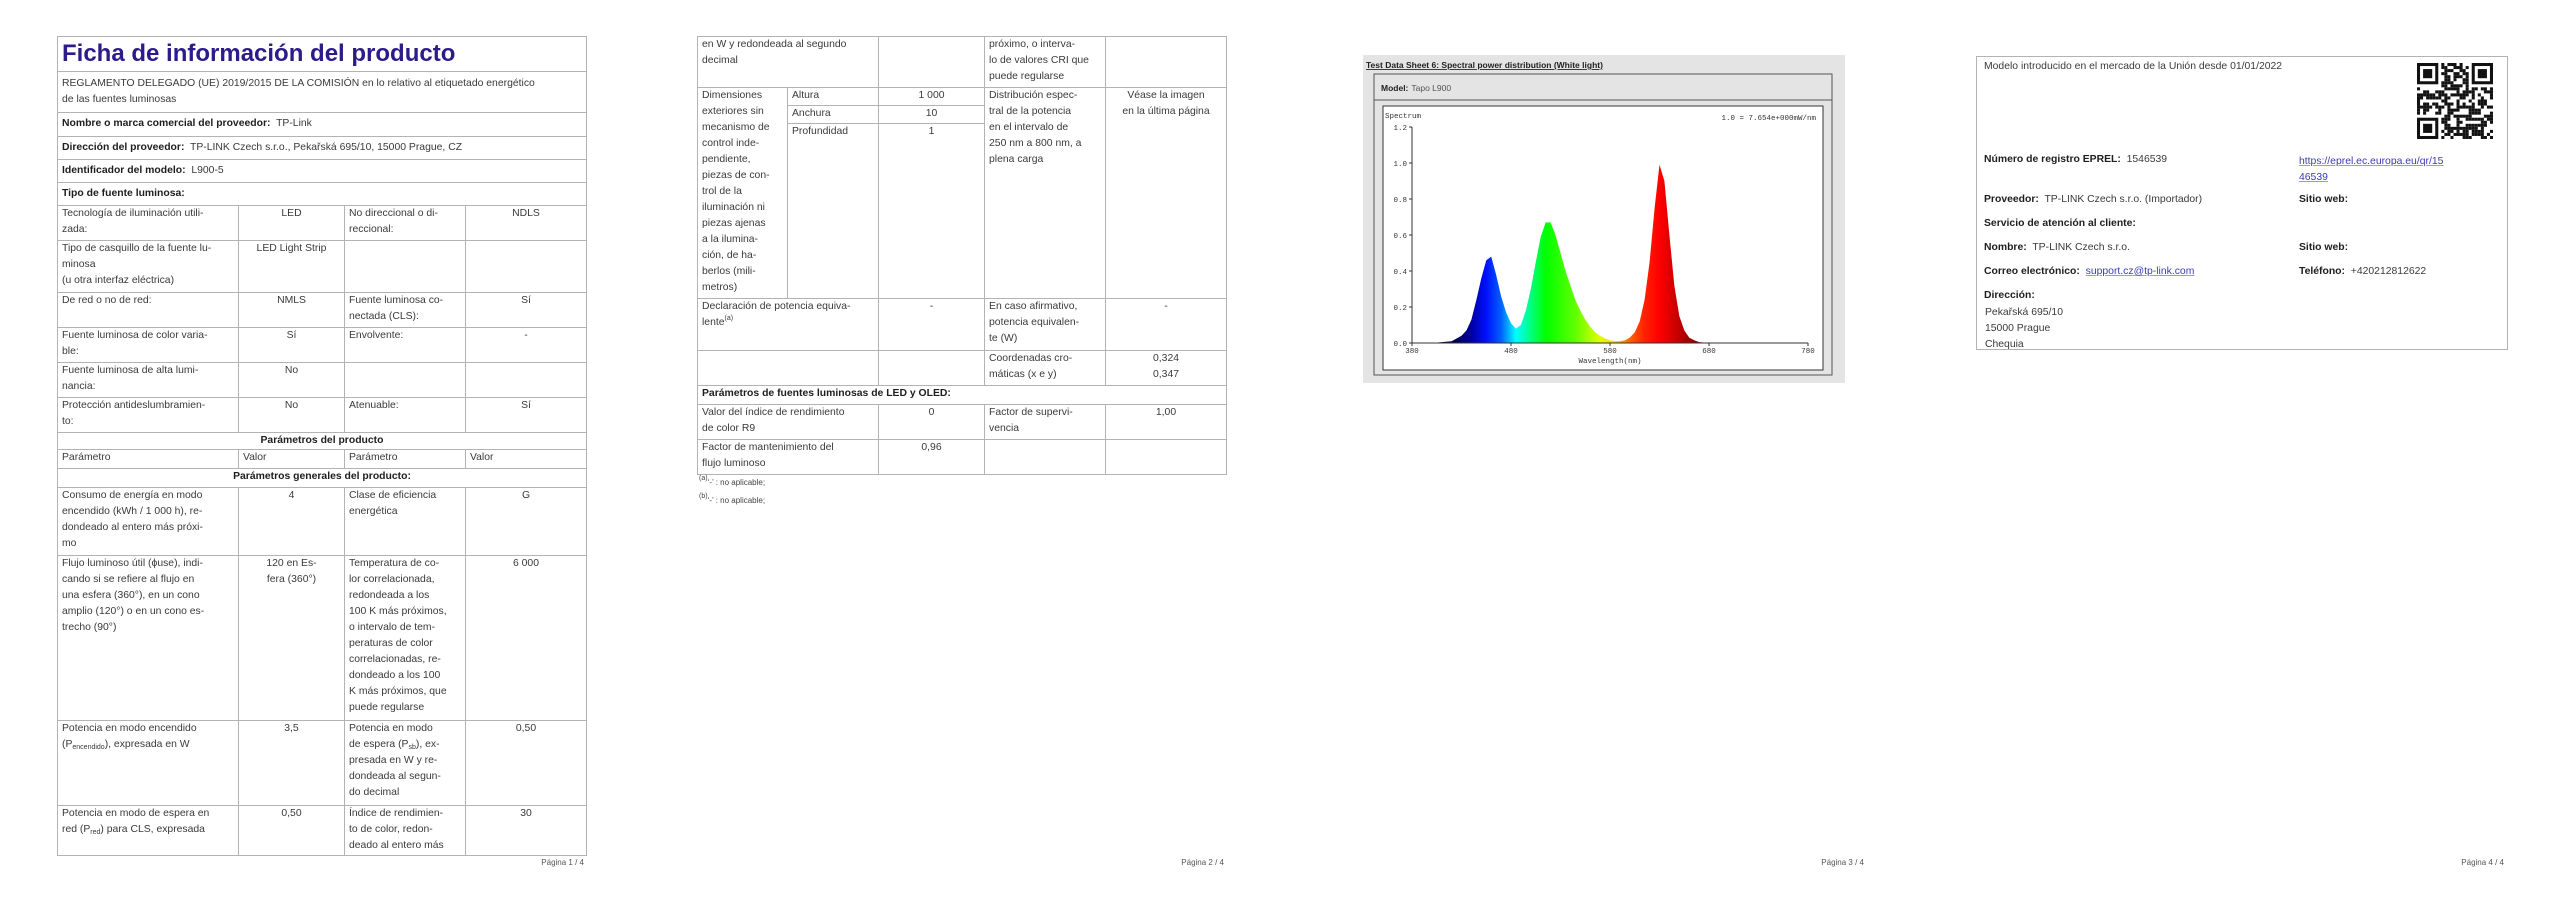  I want to click on equiv-power-value: -, so click(932, 324).